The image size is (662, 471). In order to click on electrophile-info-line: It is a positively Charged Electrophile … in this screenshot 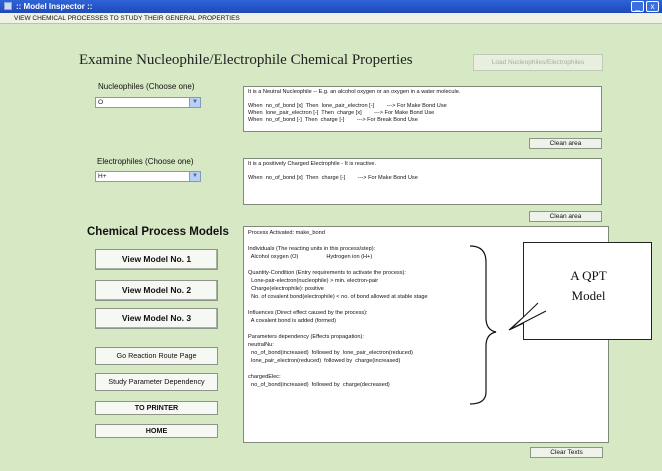, I will do `click(312, 164)`.